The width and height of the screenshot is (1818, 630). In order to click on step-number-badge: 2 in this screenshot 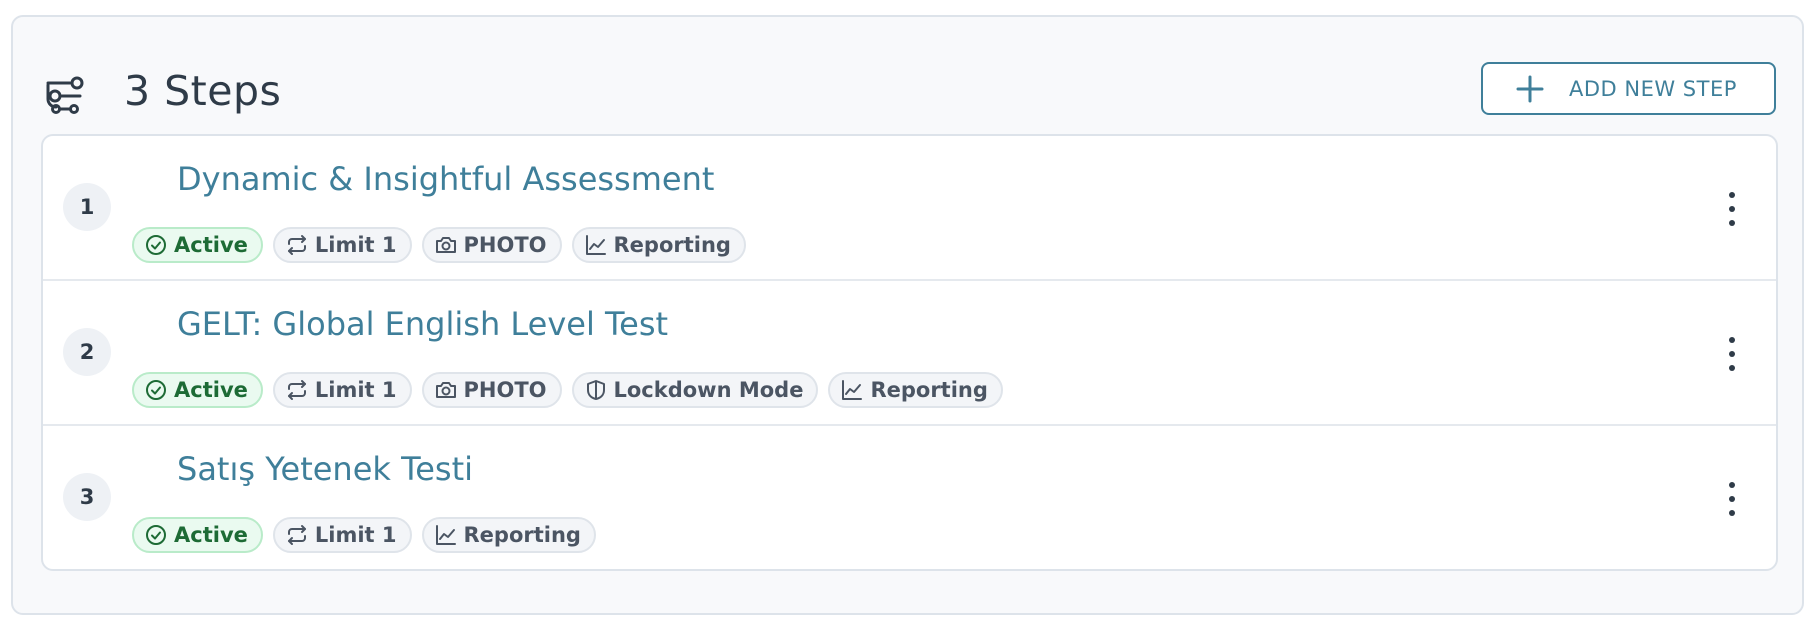, I will do `click(87, 352)`.